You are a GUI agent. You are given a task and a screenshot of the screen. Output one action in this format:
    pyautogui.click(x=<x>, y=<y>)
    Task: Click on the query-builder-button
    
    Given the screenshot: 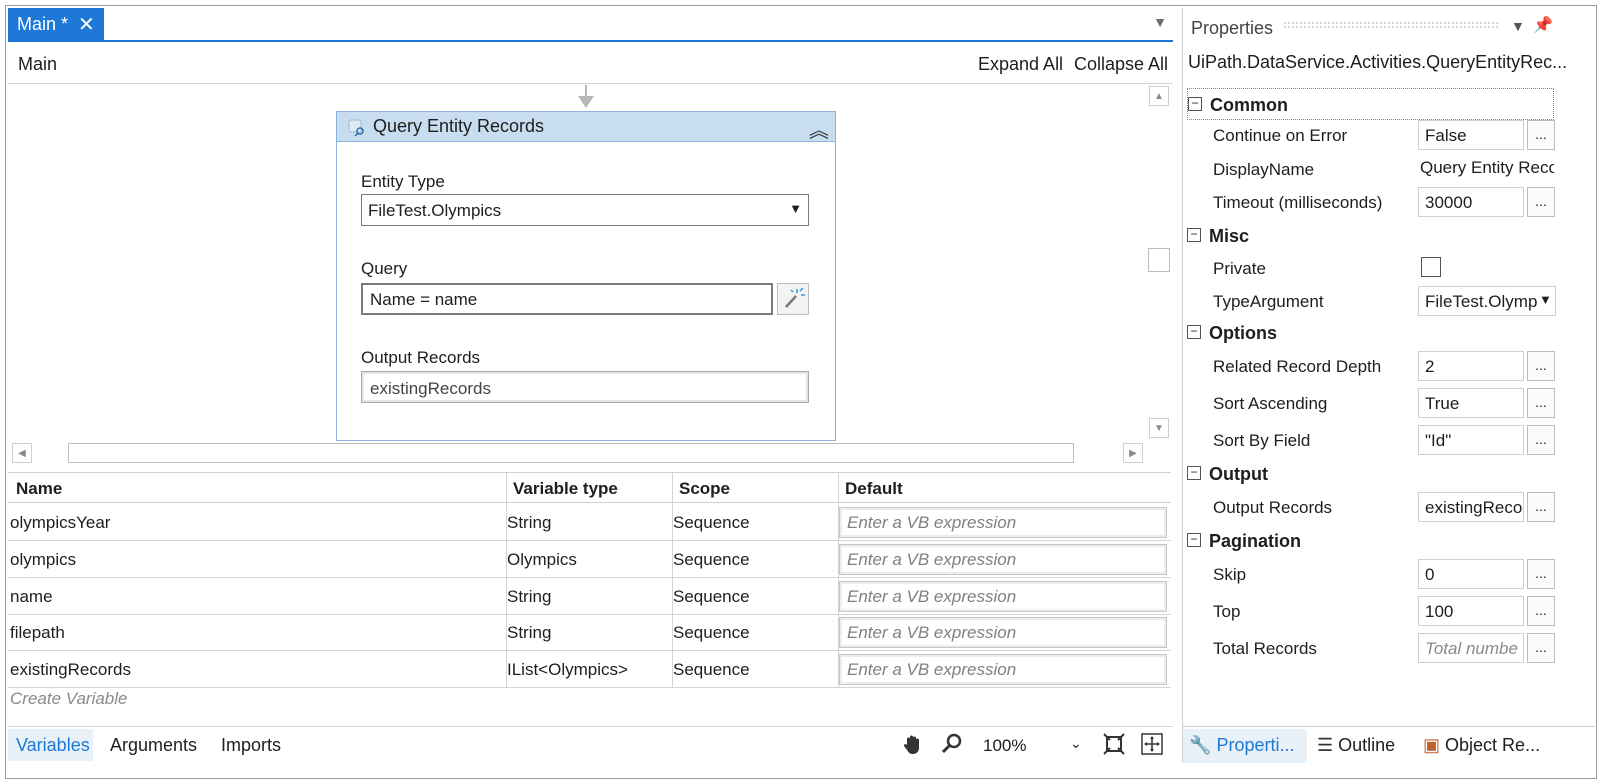 What is the action you would take?
    pyautogui.click(x=793, y=299)
    